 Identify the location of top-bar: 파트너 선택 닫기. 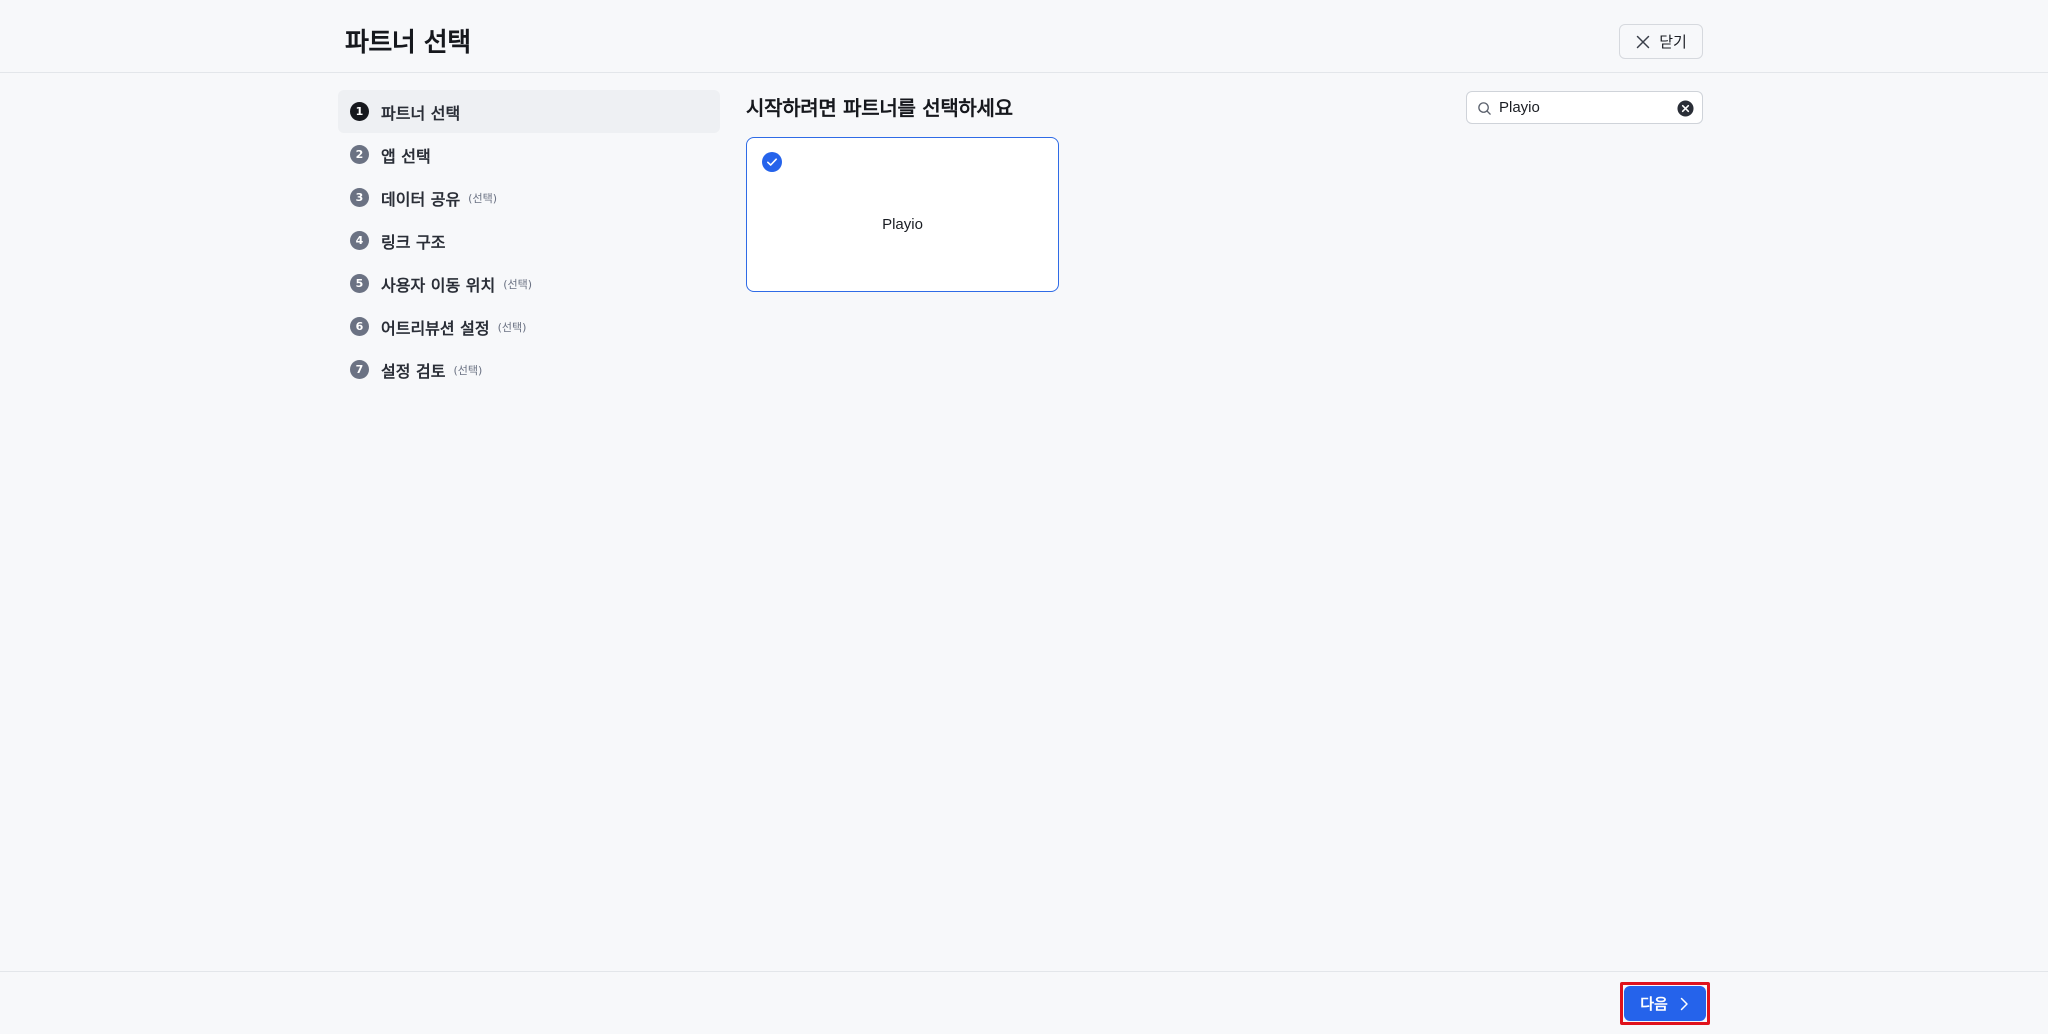
(1024, 36).